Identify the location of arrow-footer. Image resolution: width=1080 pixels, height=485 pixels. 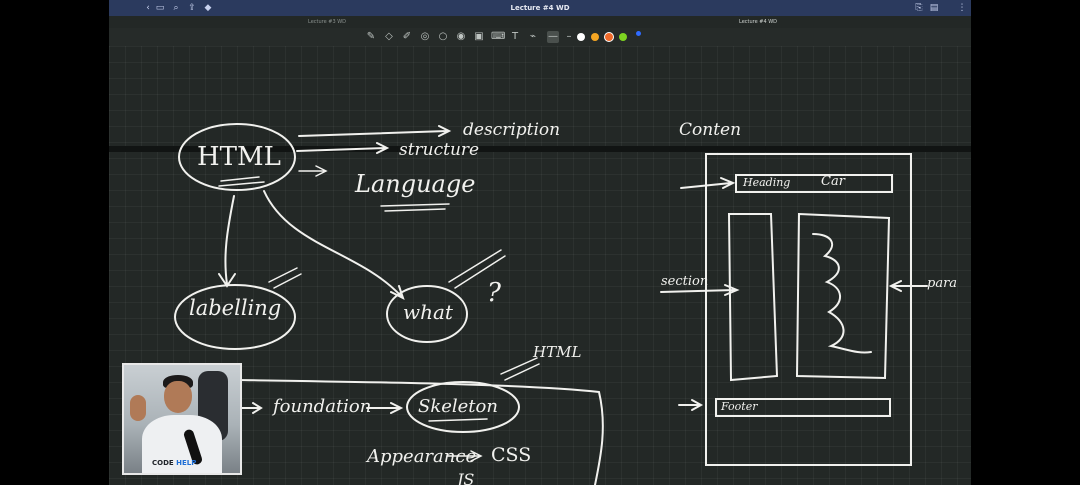
(691, 405).